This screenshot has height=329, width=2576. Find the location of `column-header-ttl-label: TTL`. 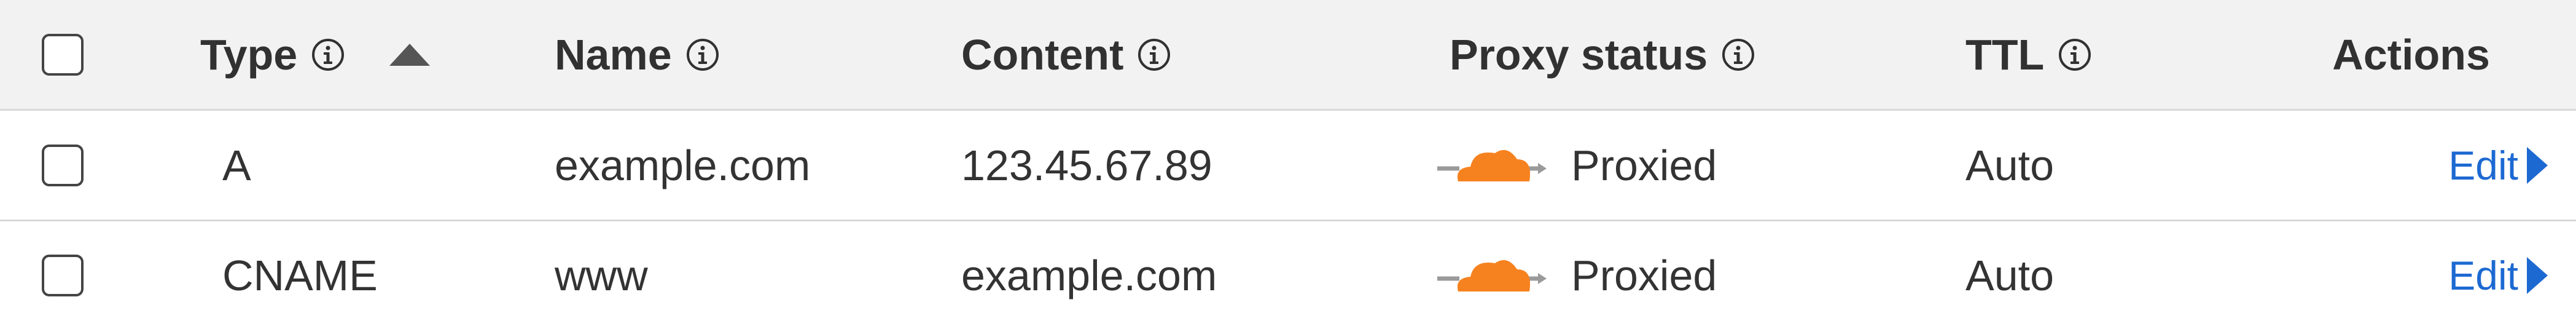

column-header-ttl-label: TTL is located at coordinates (2005, 54).